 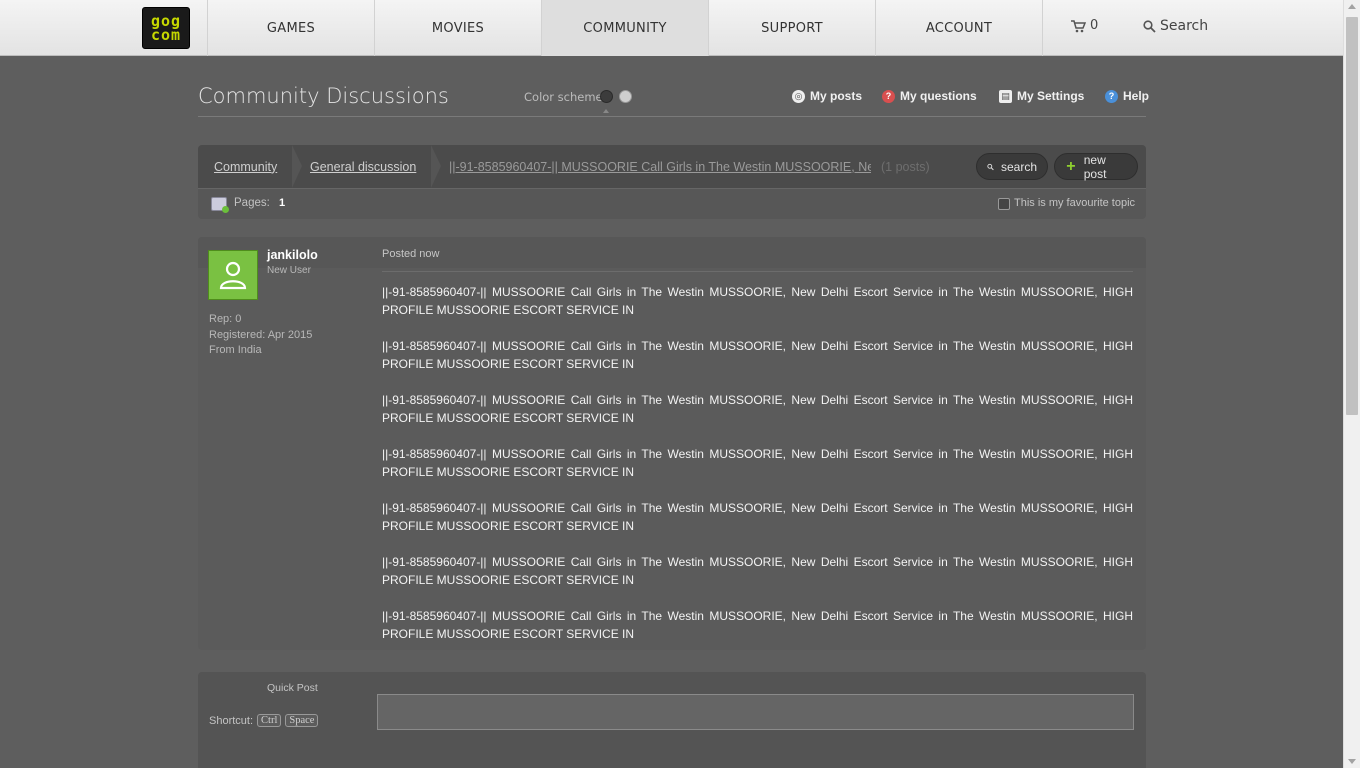 I want to click on page-title: Community Discussions, so click(x=323, y=96).